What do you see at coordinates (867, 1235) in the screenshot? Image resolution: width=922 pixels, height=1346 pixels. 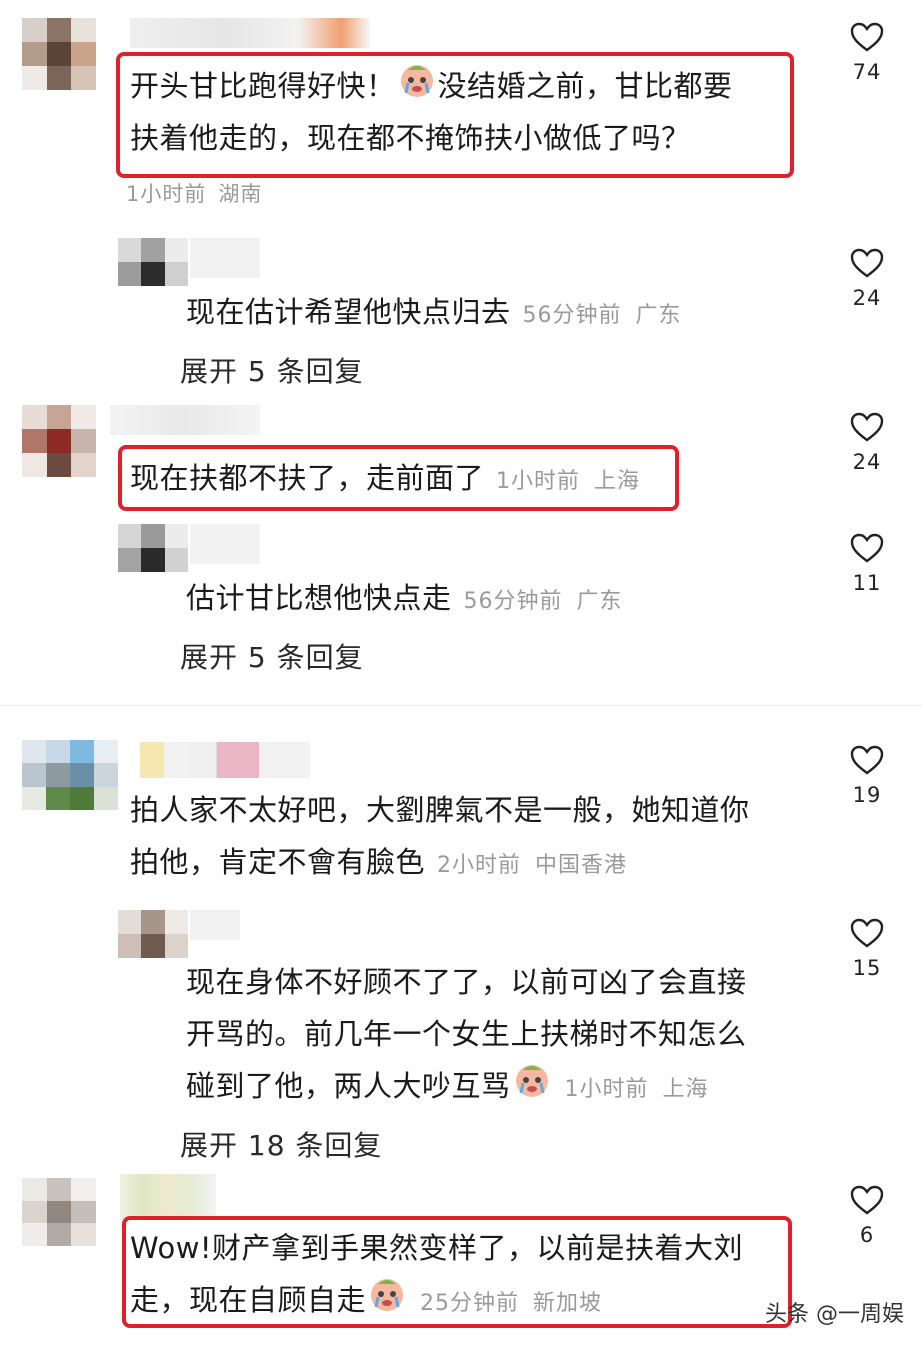 I see `like-count: 6` at bounding box center [867, 1235].